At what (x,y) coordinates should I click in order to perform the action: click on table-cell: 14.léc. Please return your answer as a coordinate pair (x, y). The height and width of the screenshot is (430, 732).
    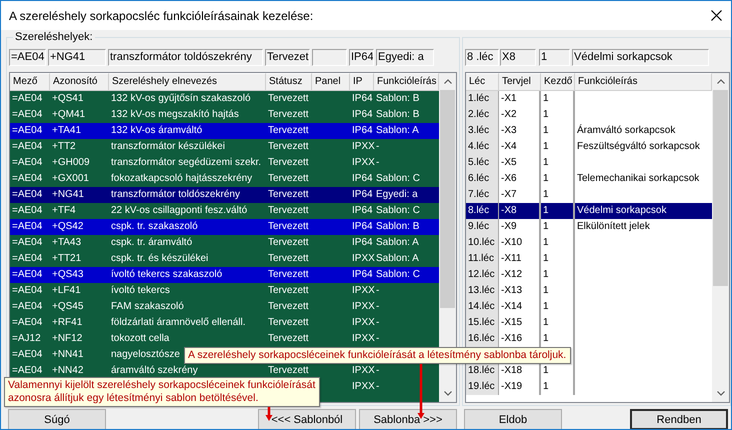
    Looking at the image, I should click on (482, 307).